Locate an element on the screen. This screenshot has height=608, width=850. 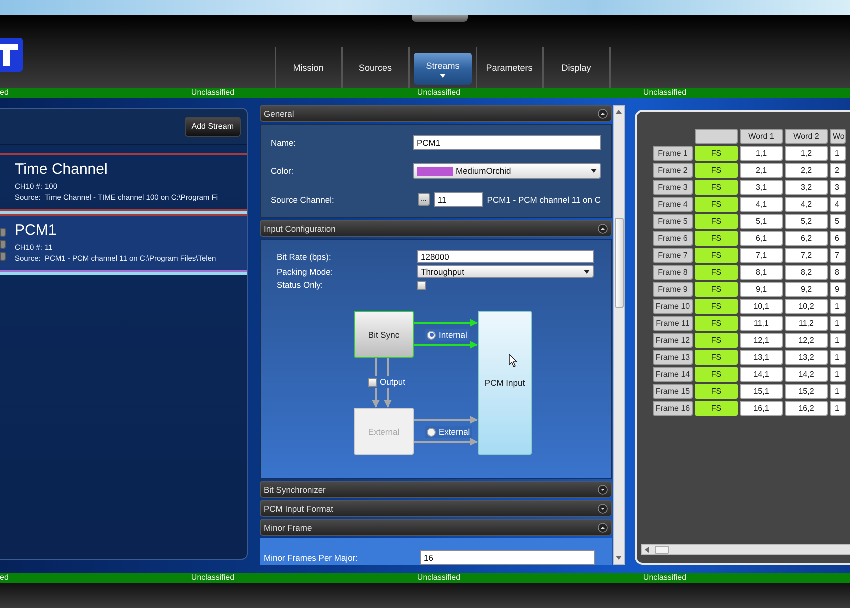
external-radio is located at coordinates (431, 432).